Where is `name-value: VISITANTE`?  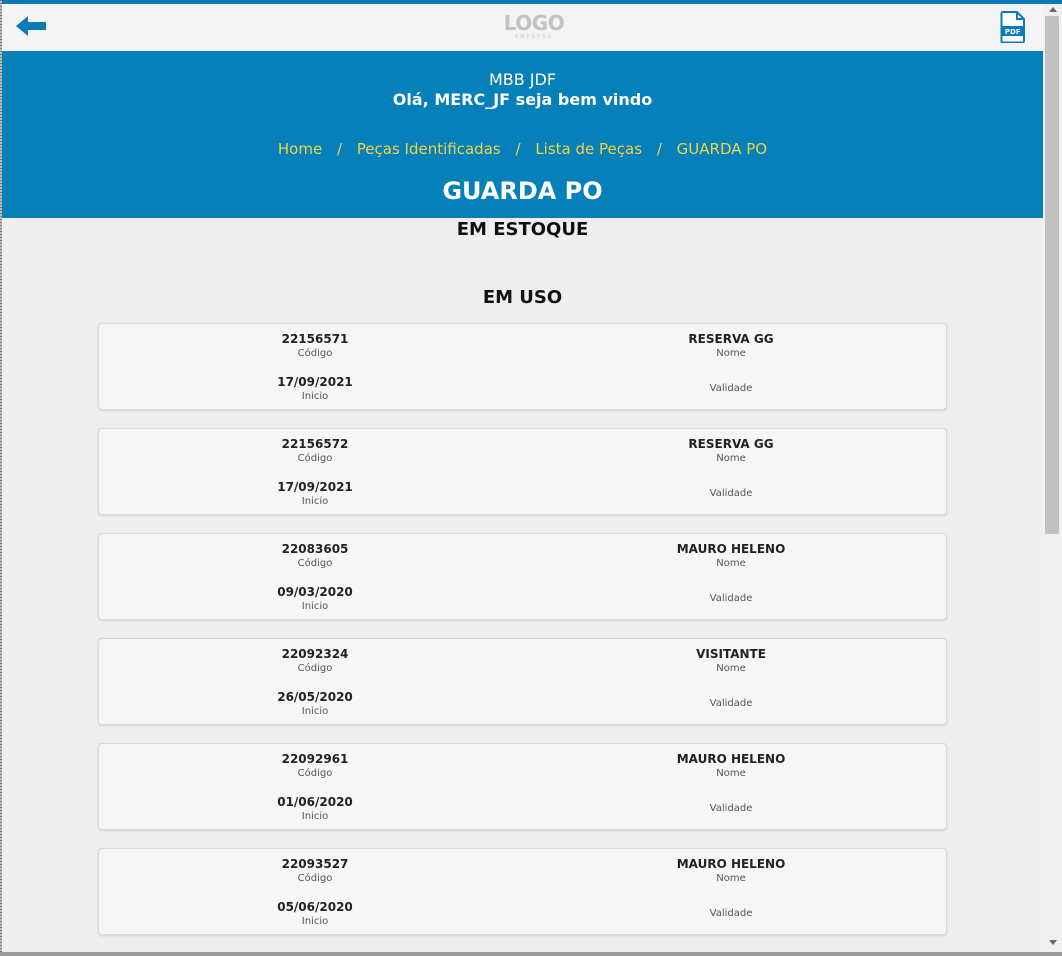
name-value: VISITANTE is located at coordinates (731, 654).